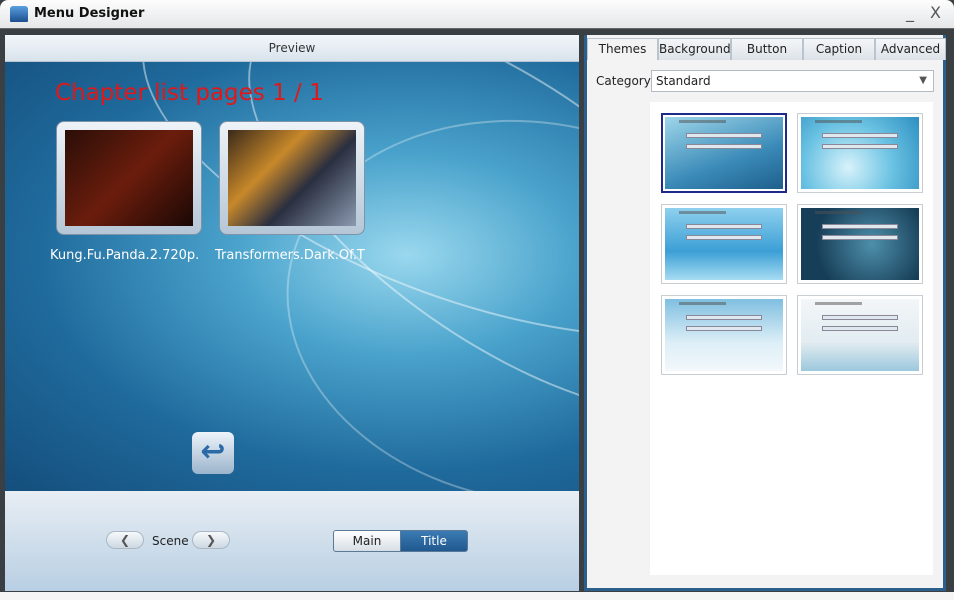 The width and height of the screenshot is (954, 600). Describe the element at coordinates (477, 14) in the screenshot. I see `title-bar: Menu Designer _ X` at that location.